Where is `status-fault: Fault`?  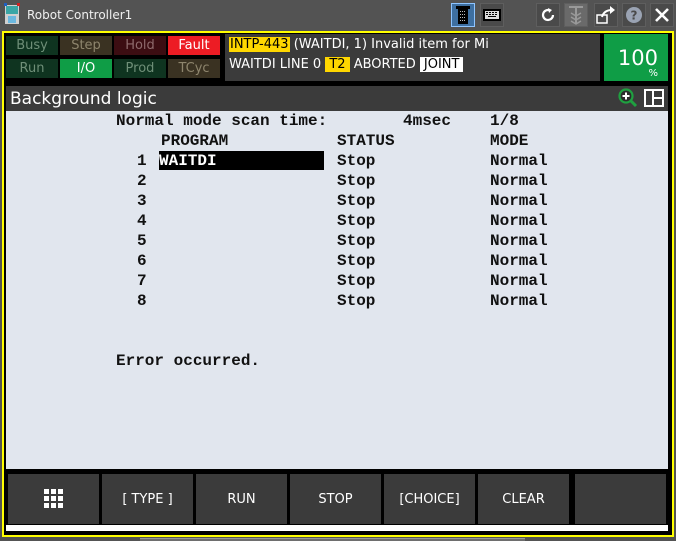
status-fault: Fault is located at coordinates (194, 45).